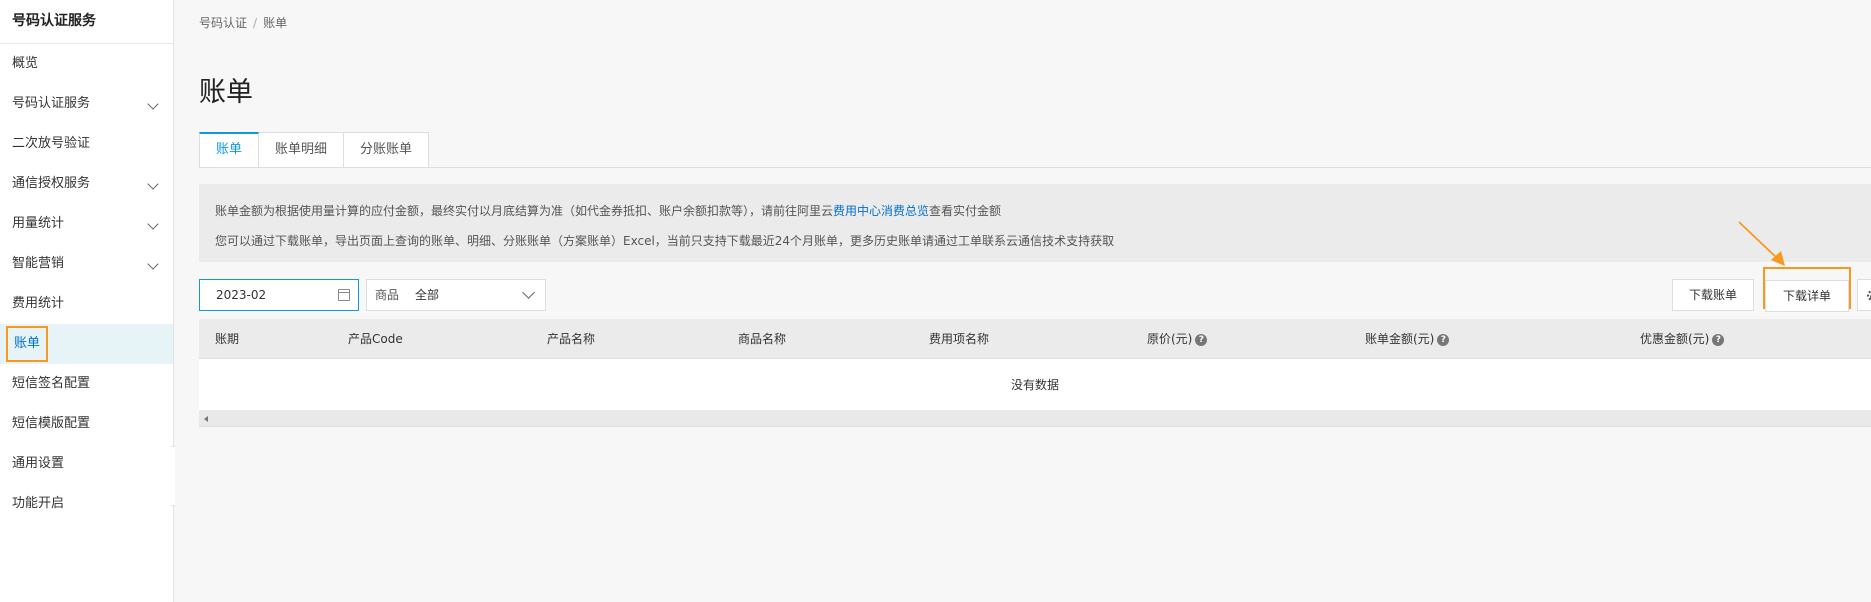 This screenshot has width=1871, height=602. Describe the element at coordinates (38, 263) in the screenshot. I see `sidebar-item-label: 智能营销` at that location.